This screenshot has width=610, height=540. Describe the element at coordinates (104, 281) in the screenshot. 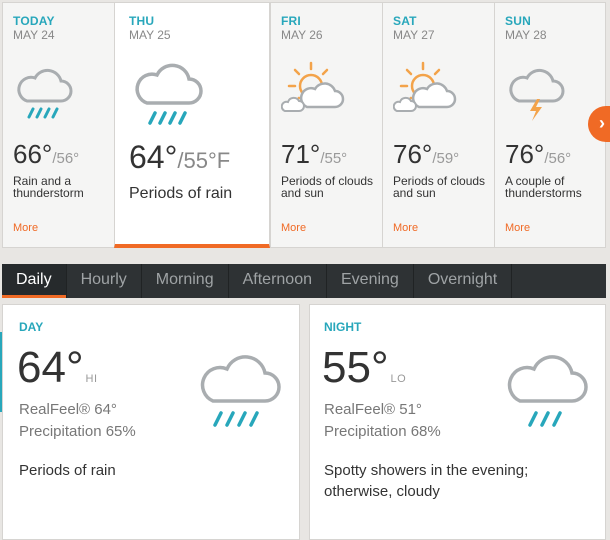

I see `tab-hourly: Hourly` at that location.